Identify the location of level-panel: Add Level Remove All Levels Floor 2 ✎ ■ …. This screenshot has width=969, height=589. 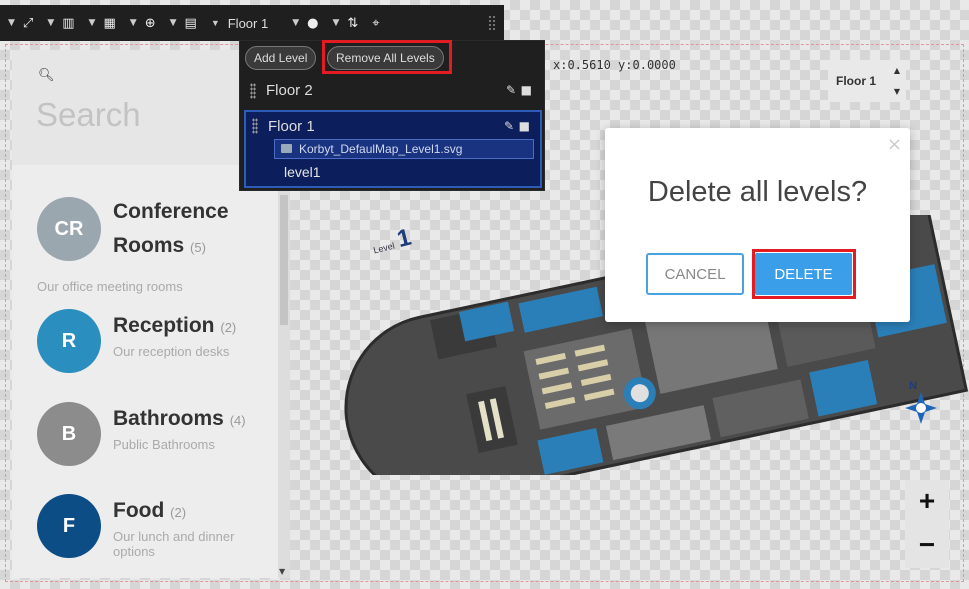
(392, 115).